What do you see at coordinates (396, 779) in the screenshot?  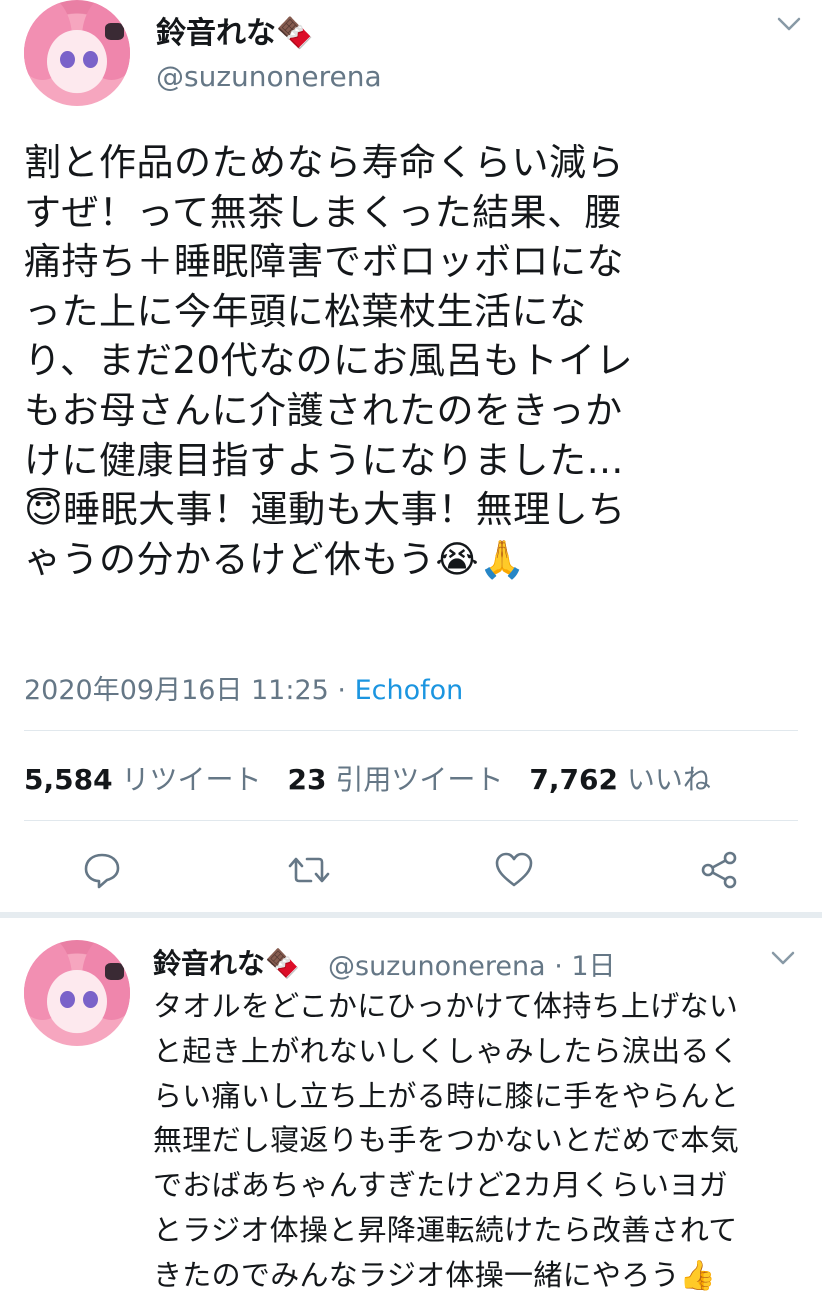 I see `quotes-stat: 23 引用ツイート` at bounding box center [396, 779].